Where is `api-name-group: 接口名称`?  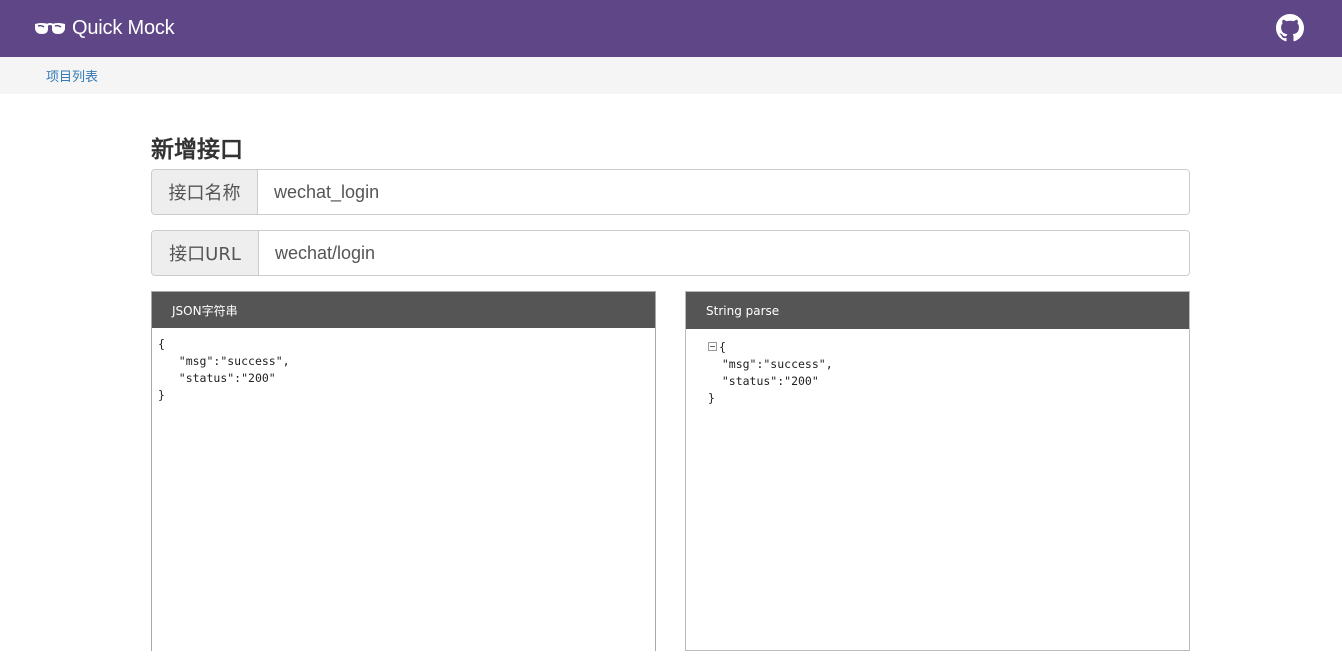
api-name-group: 接口名称 is located at coordinates (670, 192).